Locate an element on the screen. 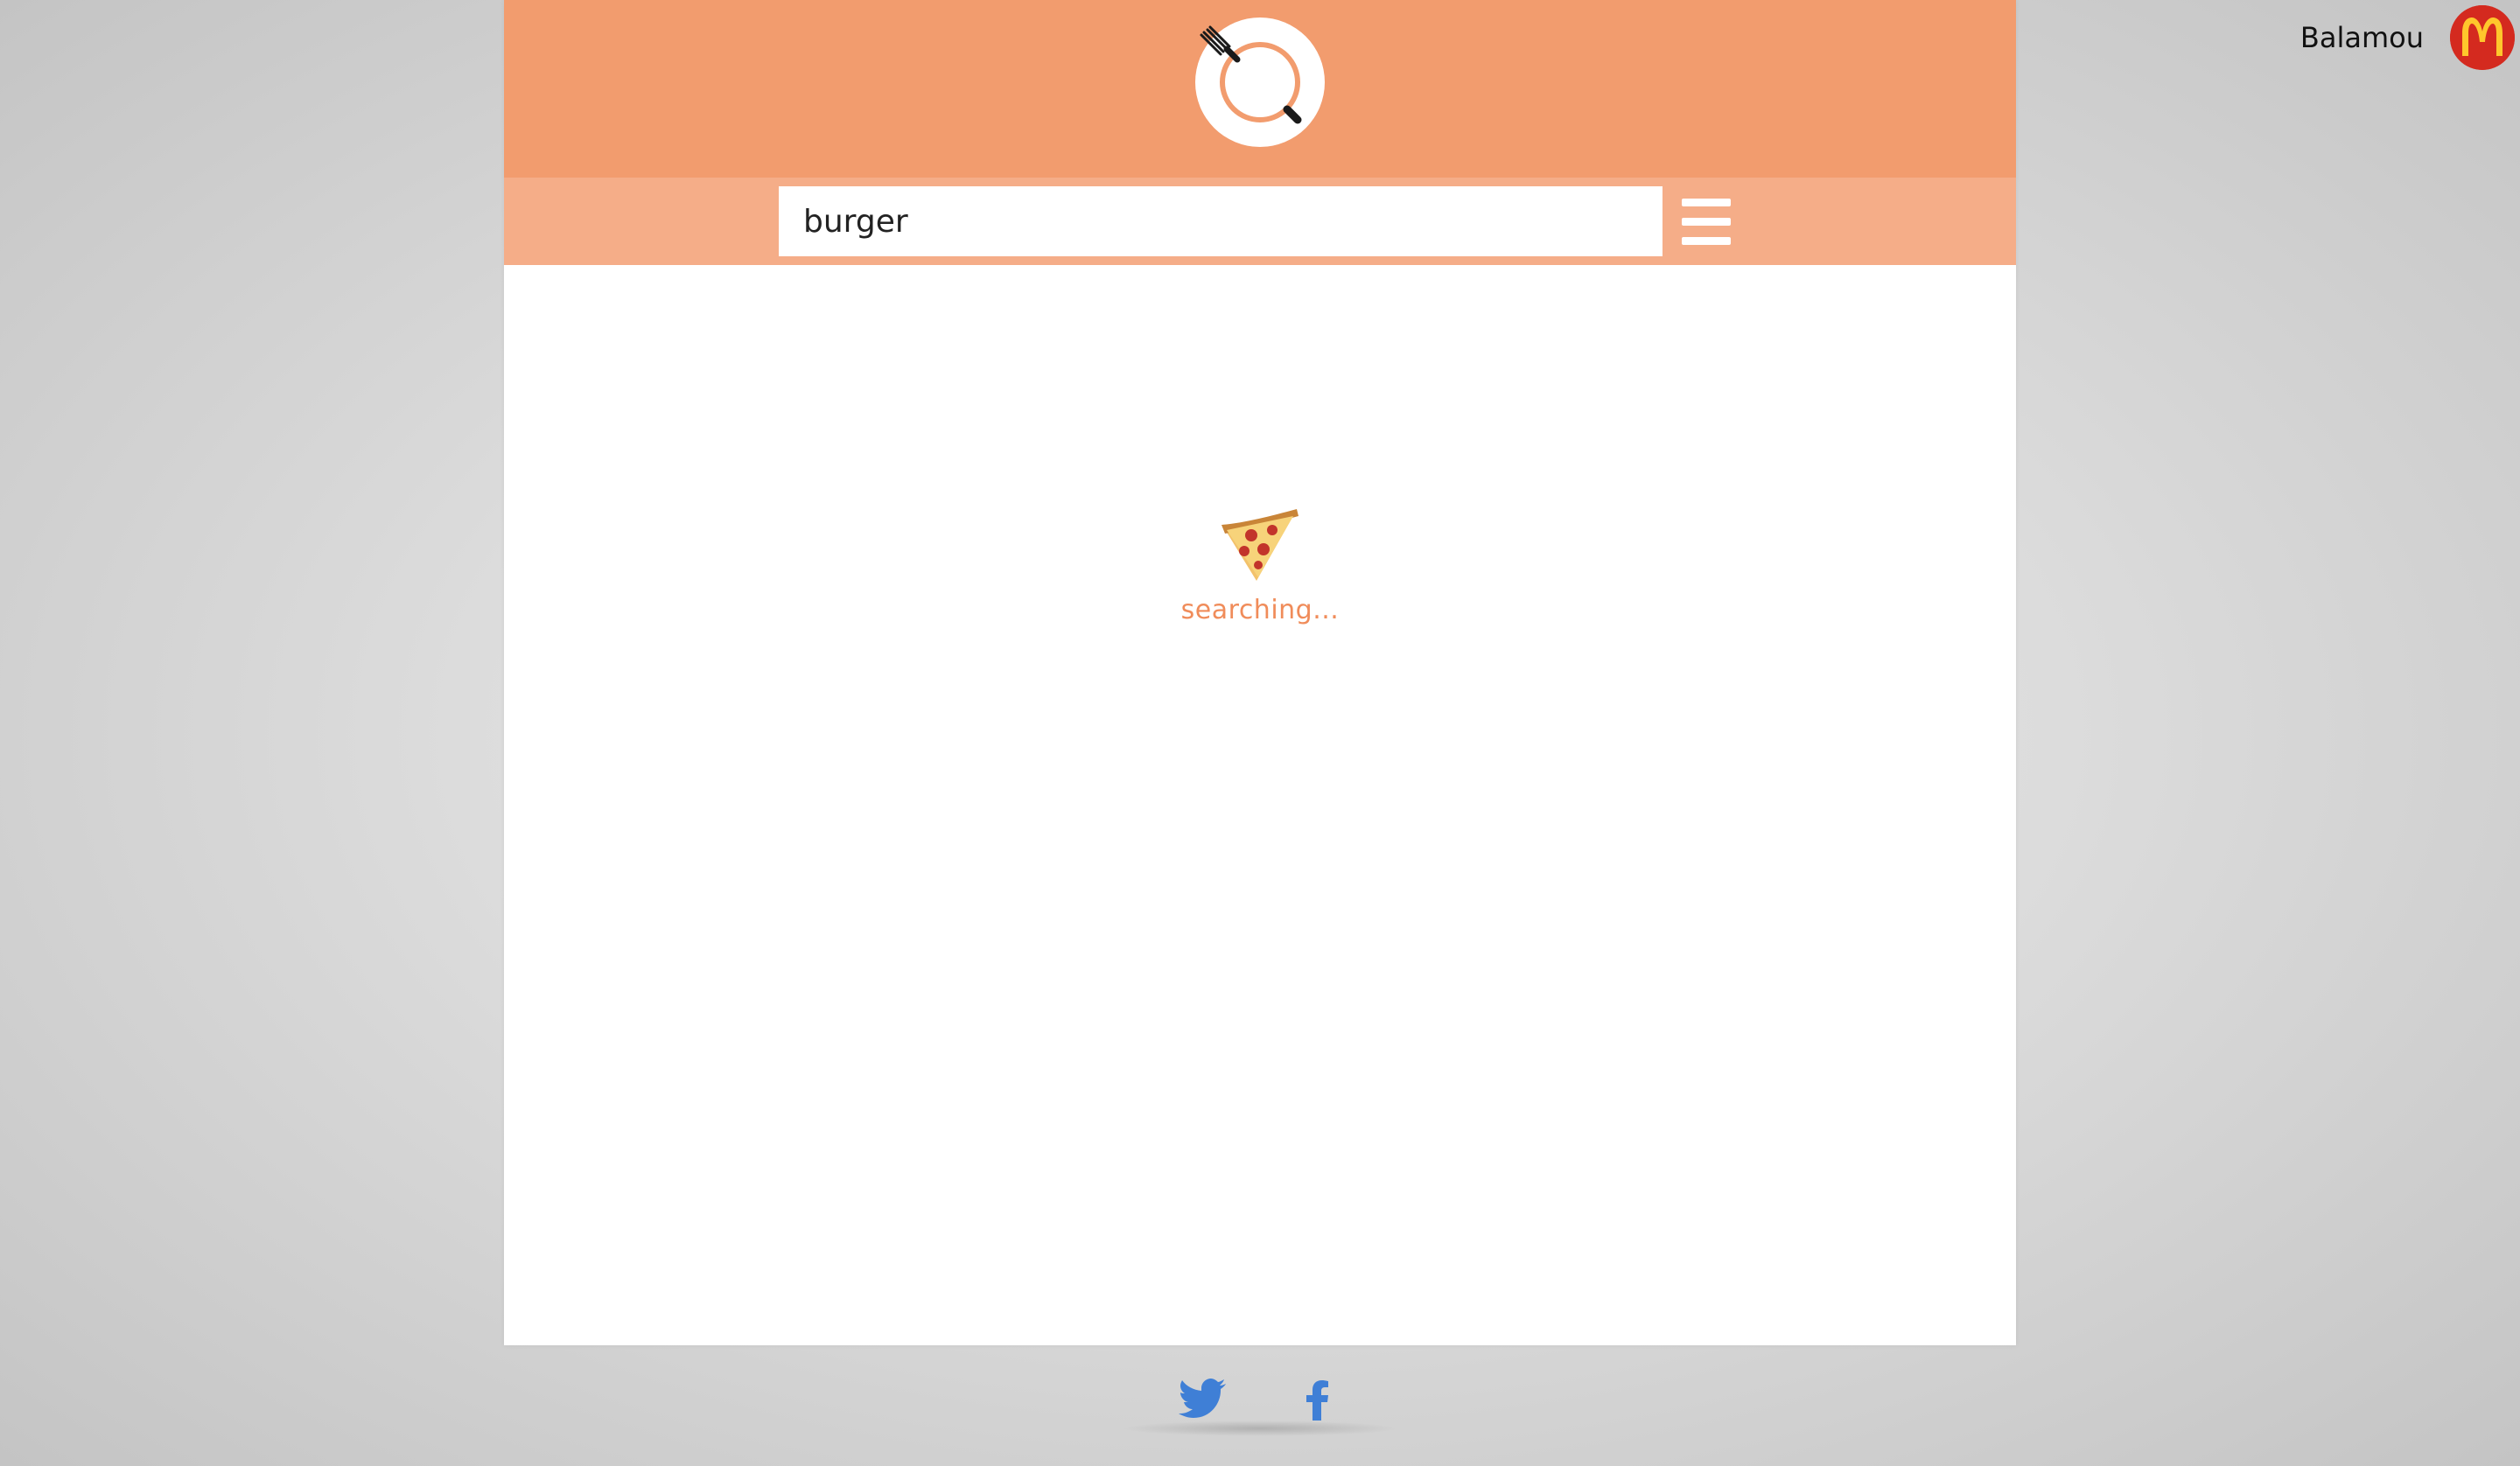 This screenshot has width=2520, height=1466. avatar is located at coordinates (2482, 38).